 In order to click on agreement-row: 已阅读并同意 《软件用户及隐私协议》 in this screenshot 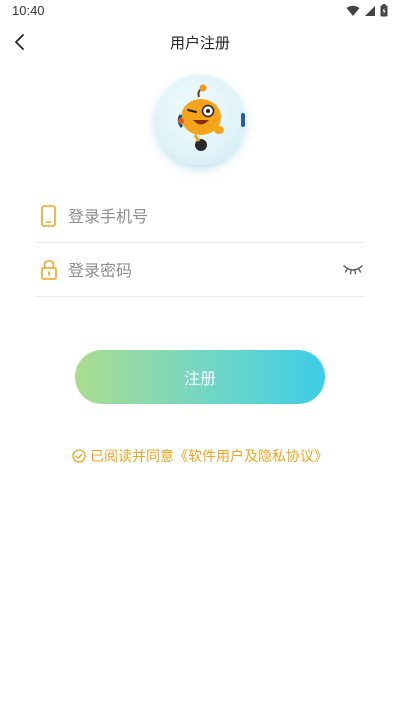, I will do `click(200, 456)`.